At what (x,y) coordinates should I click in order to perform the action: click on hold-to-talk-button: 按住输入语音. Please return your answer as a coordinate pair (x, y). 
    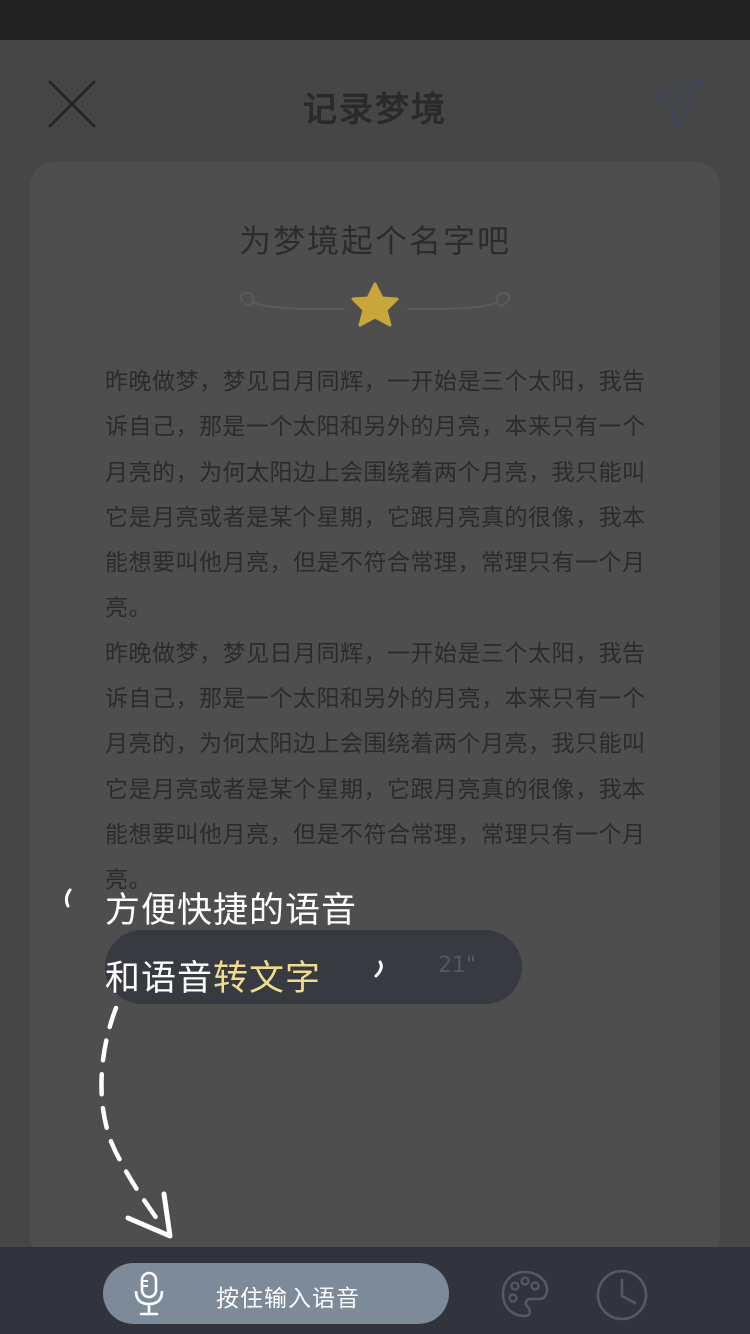
    Looking at the image, I should click on (276, 1293).